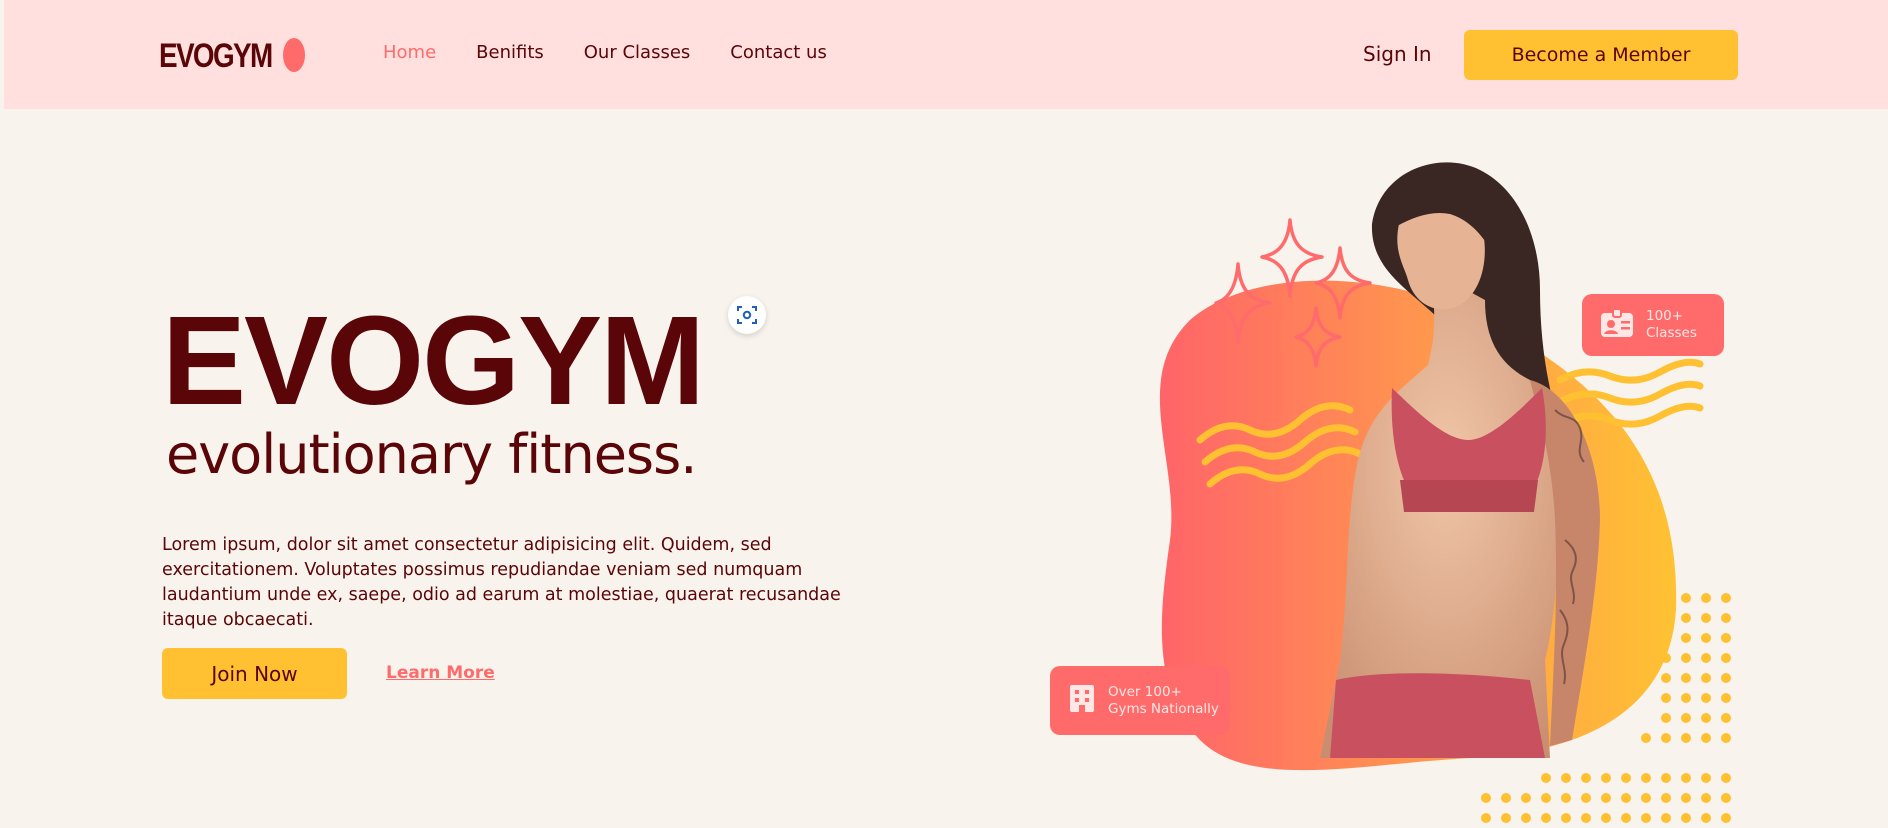 The image size is (1888, 828). Describe the element at coordinates (778, 52) in the screenshot. I see `nav-link-contact-us: Contact us` at that location.